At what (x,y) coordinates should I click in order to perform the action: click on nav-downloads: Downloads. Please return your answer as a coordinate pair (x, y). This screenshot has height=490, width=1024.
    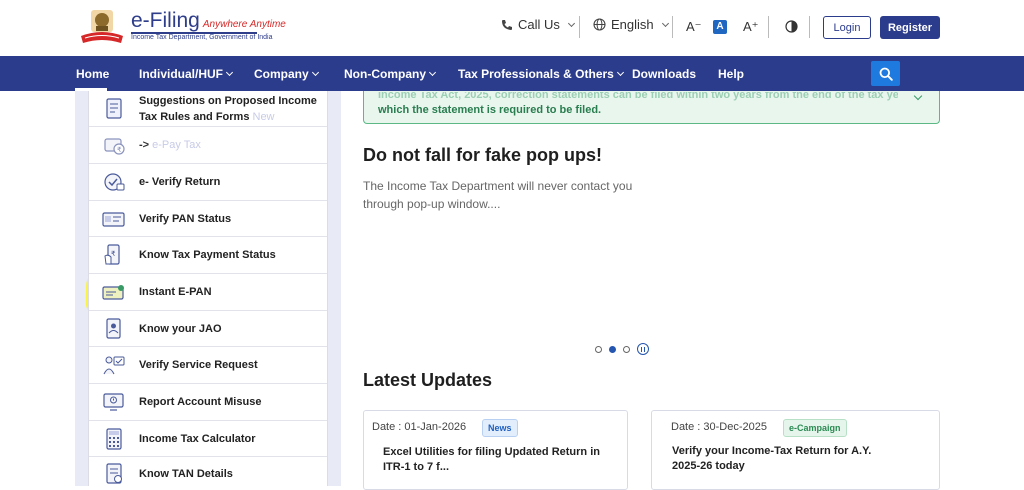
    Looking at the image, I should click on (664, 74).